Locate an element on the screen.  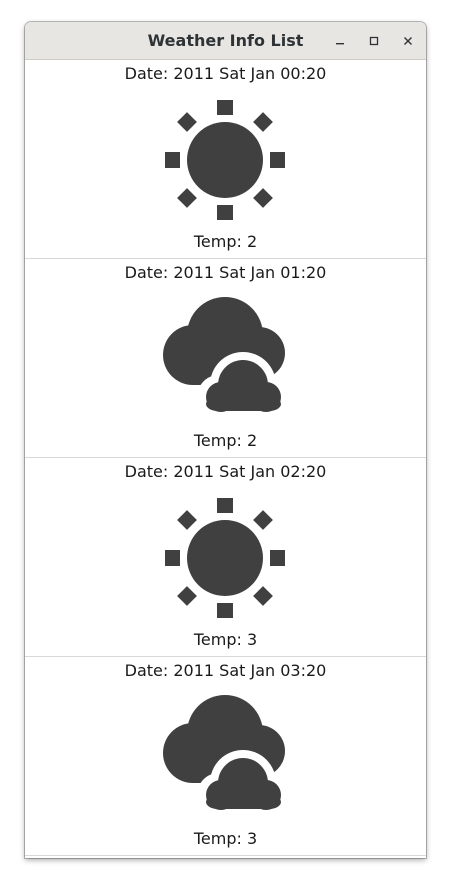
title-bar: Weather Info List is located at coordinates (225, 41).